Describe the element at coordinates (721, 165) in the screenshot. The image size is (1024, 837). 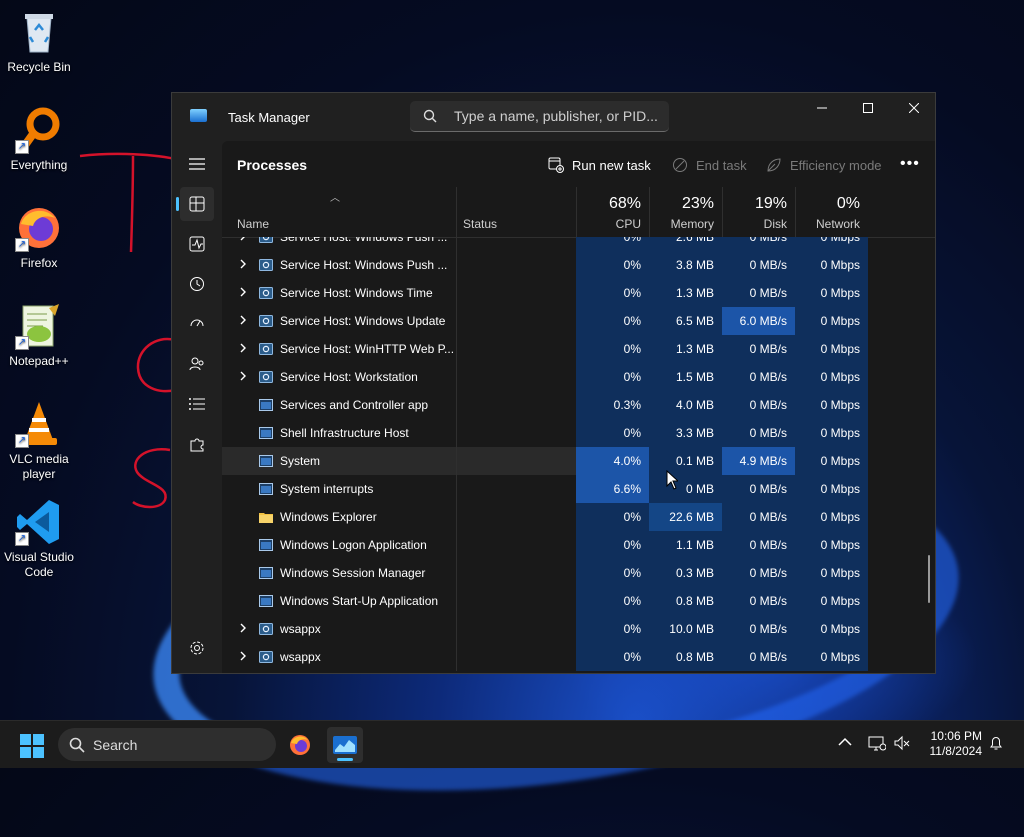
I see `end-task-label: End task` at that location.